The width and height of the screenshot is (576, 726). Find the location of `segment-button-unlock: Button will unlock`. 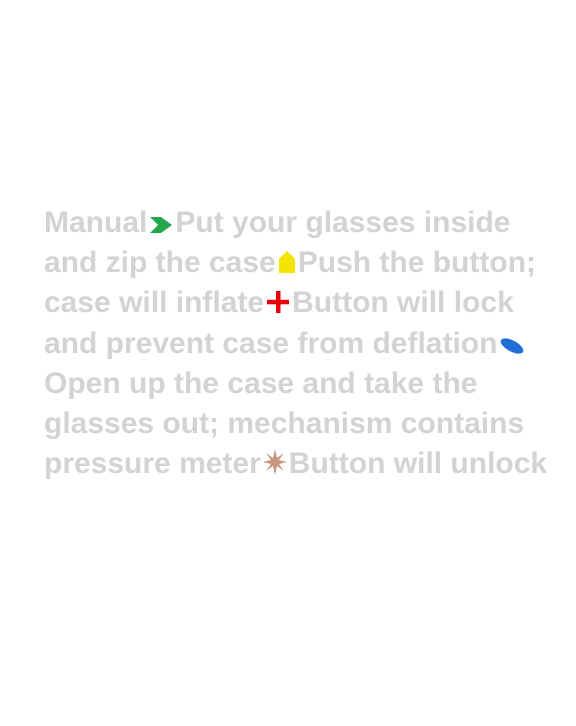

segment-button-unlock: Button will unlock is located at coordinates (418, 464).